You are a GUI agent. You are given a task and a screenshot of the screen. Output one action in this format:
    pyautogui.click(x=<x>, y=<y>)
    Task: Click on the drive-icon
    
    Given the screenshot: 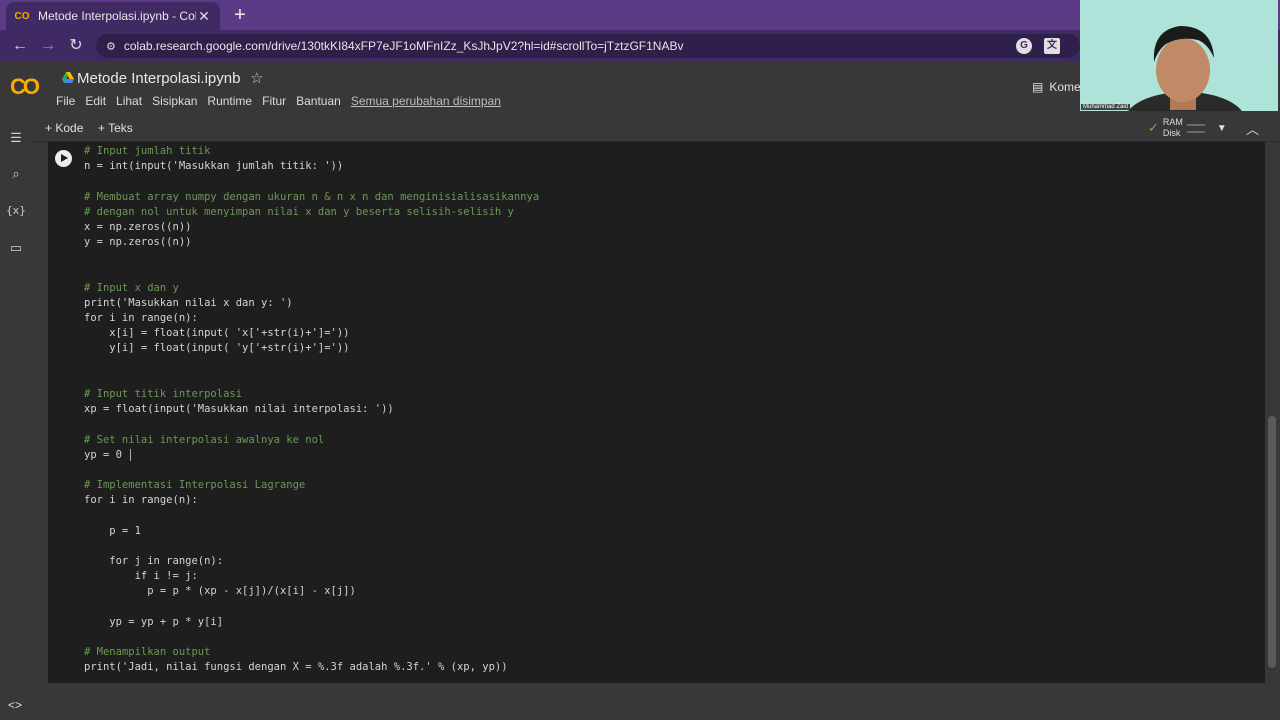 What is the action you would take?
    pyautogui.click(x=68, y=77)
    